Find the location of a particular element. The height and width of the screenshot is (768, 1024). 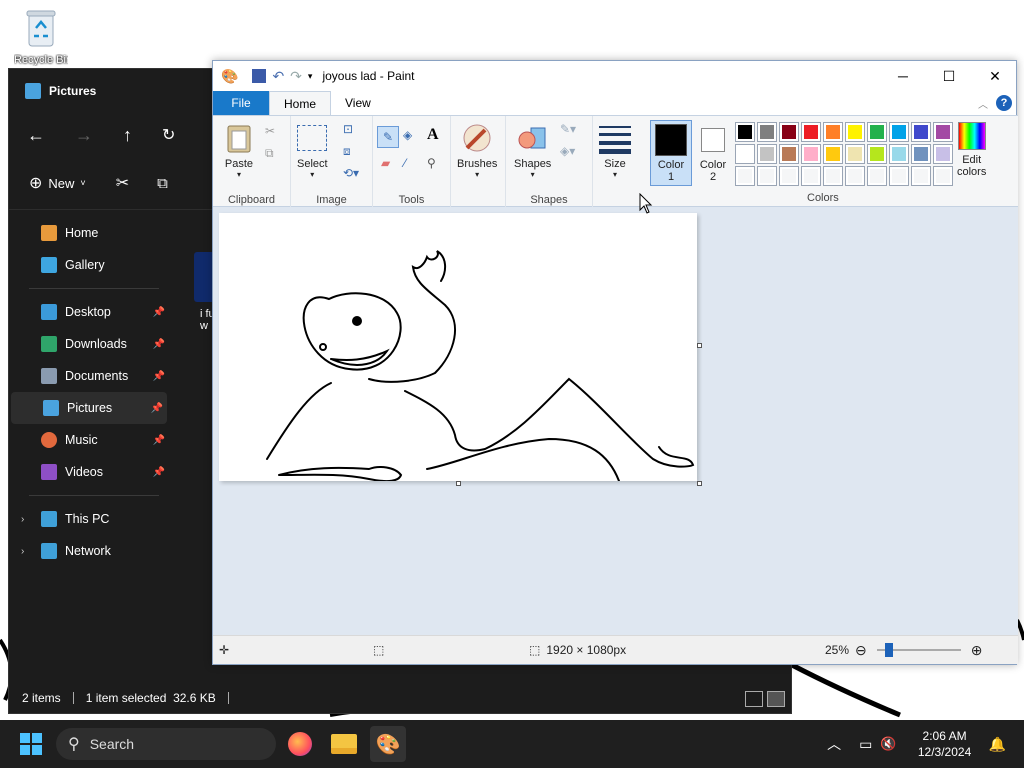

explorer-tab: Pictures is located at coordinates (111, 91).